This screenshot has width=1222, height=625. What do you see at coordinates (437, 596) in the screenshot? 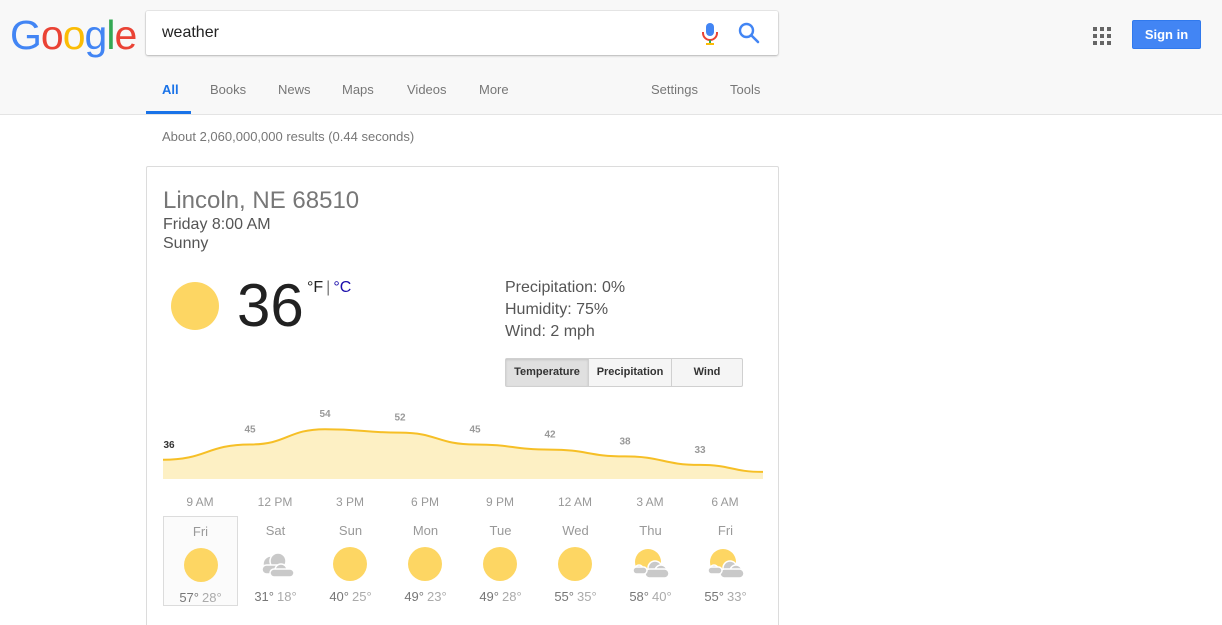
I see `forecast-low: 23°` at bounding box center [437, 596].